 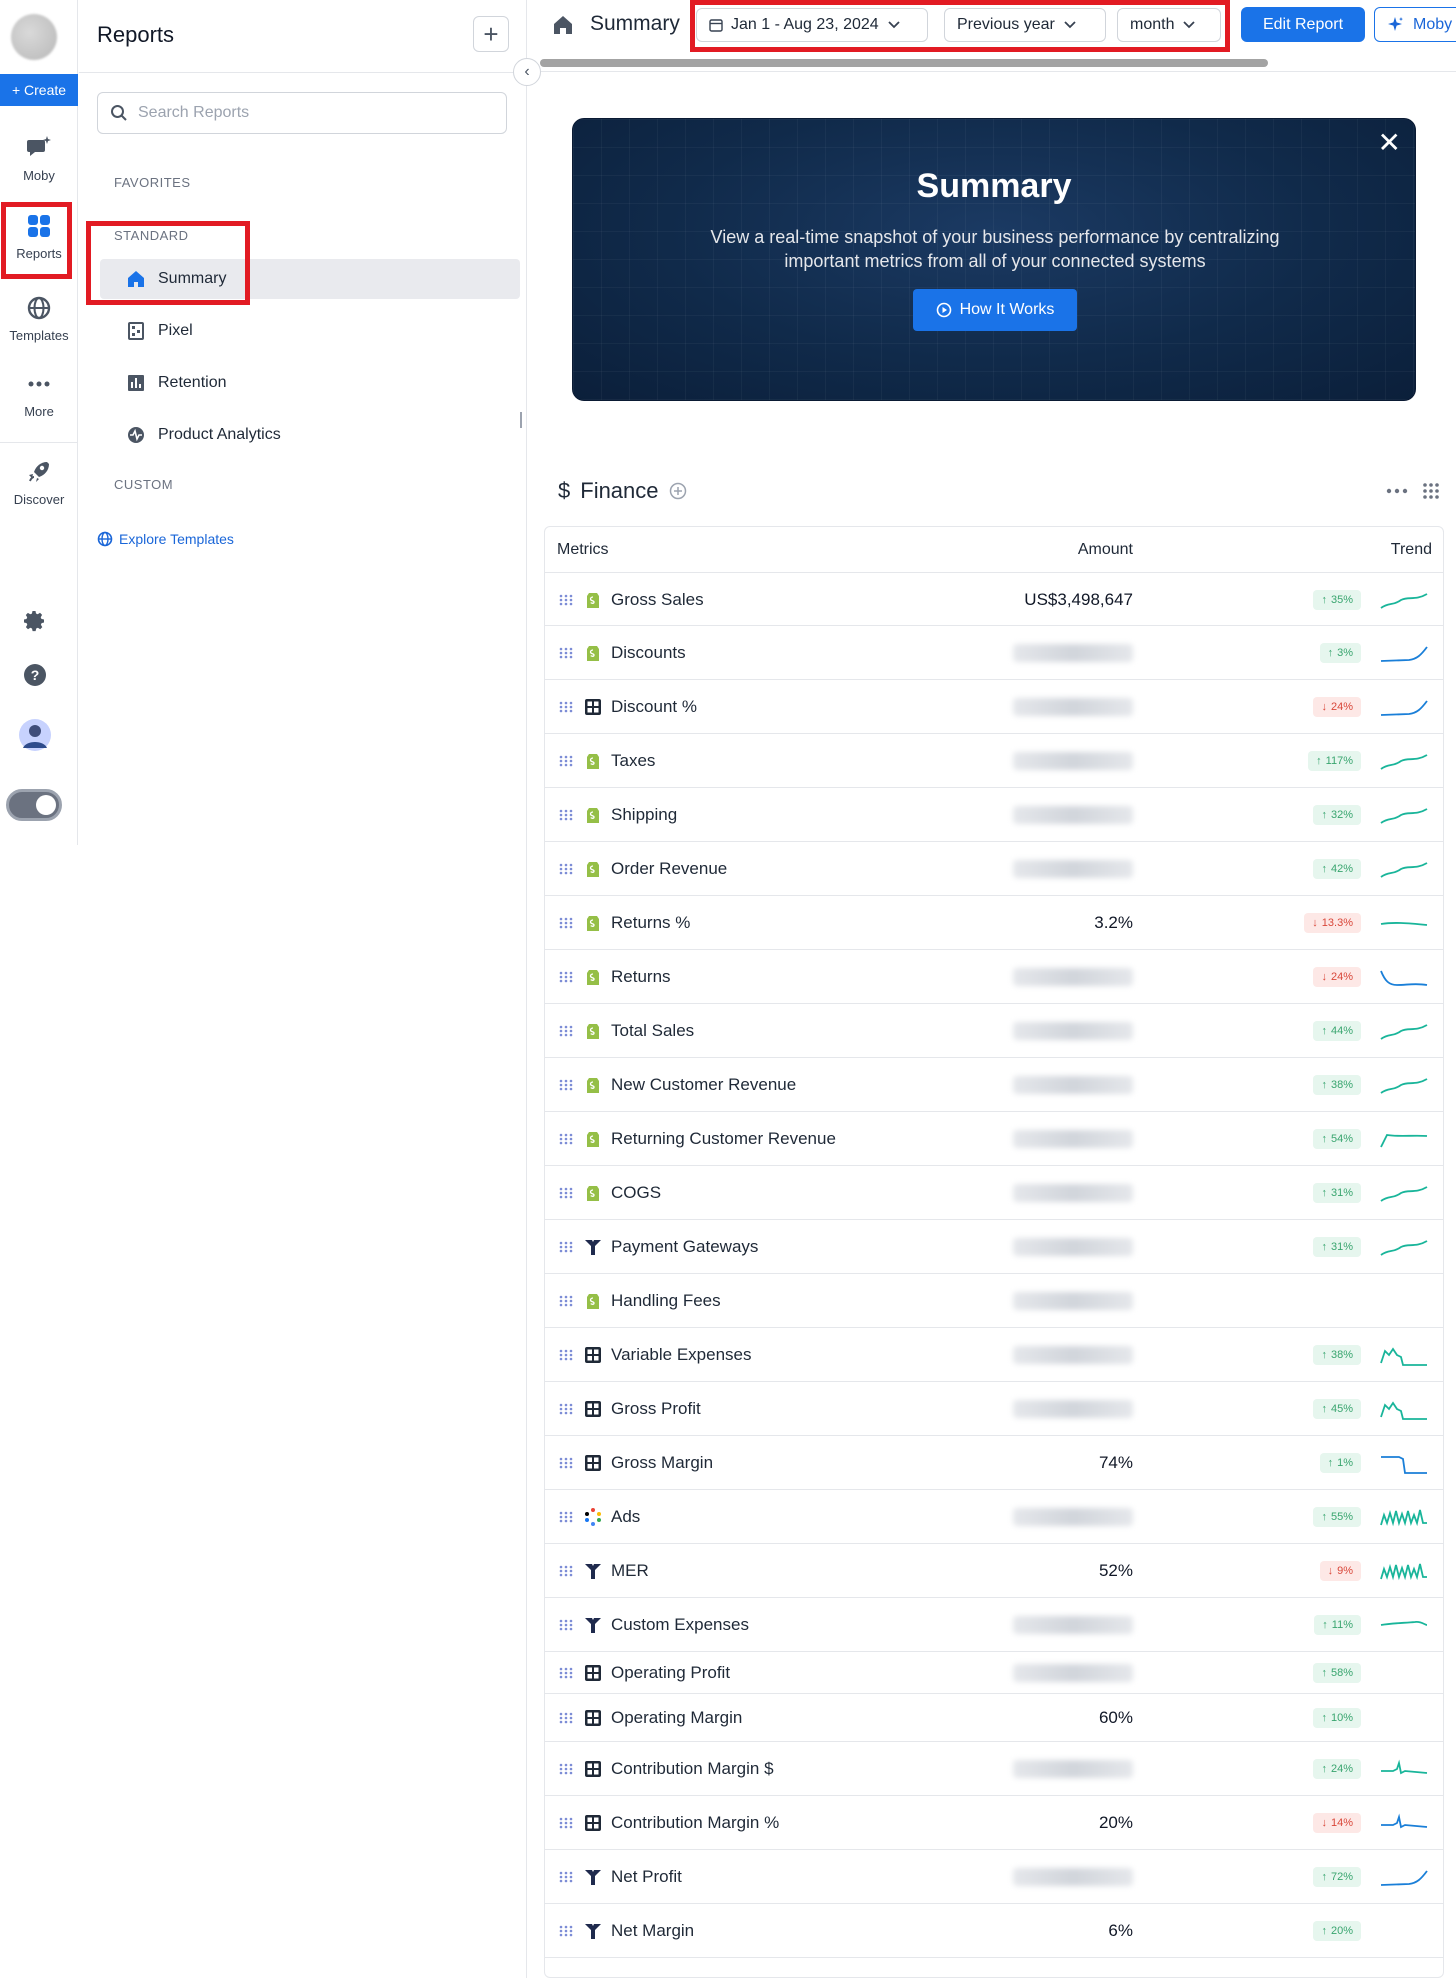 I want to click on table-row: COGS ↑ 31%, so click(x=994, y=1193).